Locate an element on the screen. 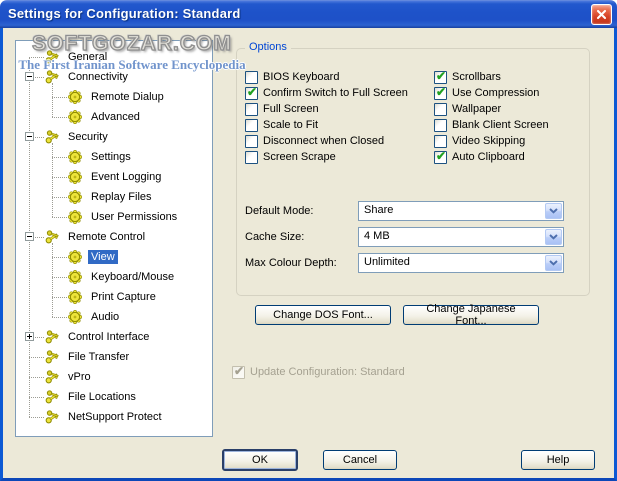 The image size is (617, 481). tree-item-netsupport-protect: NetSupport Protect is located at coordinates (114, 417).